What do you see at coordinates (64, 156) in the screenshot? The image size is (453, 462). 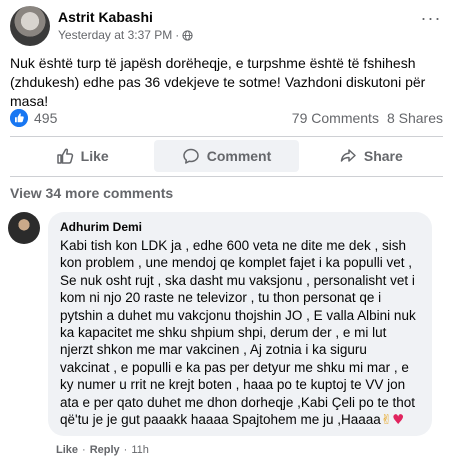 I see `thumbs-up-icon` at bounding box center [64, 156].